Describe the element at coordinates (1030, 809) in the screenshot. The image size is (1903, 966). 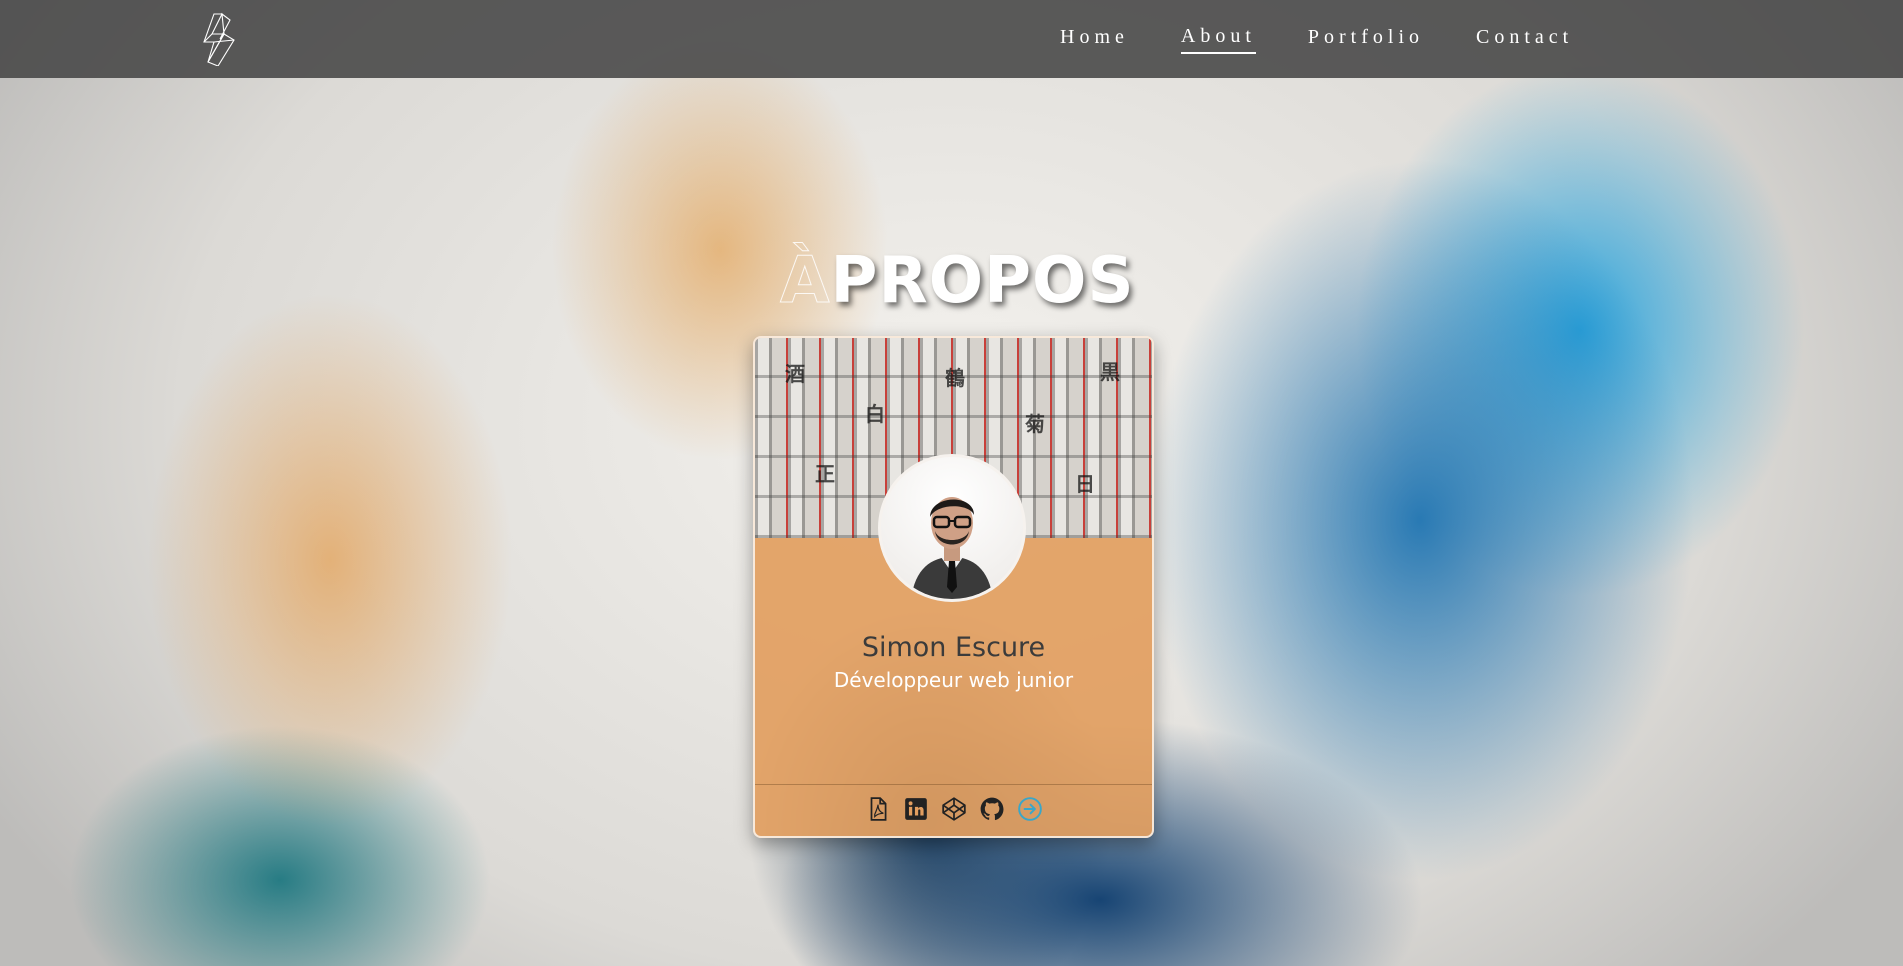
I see `arrow-right-circle-icon` at that location.